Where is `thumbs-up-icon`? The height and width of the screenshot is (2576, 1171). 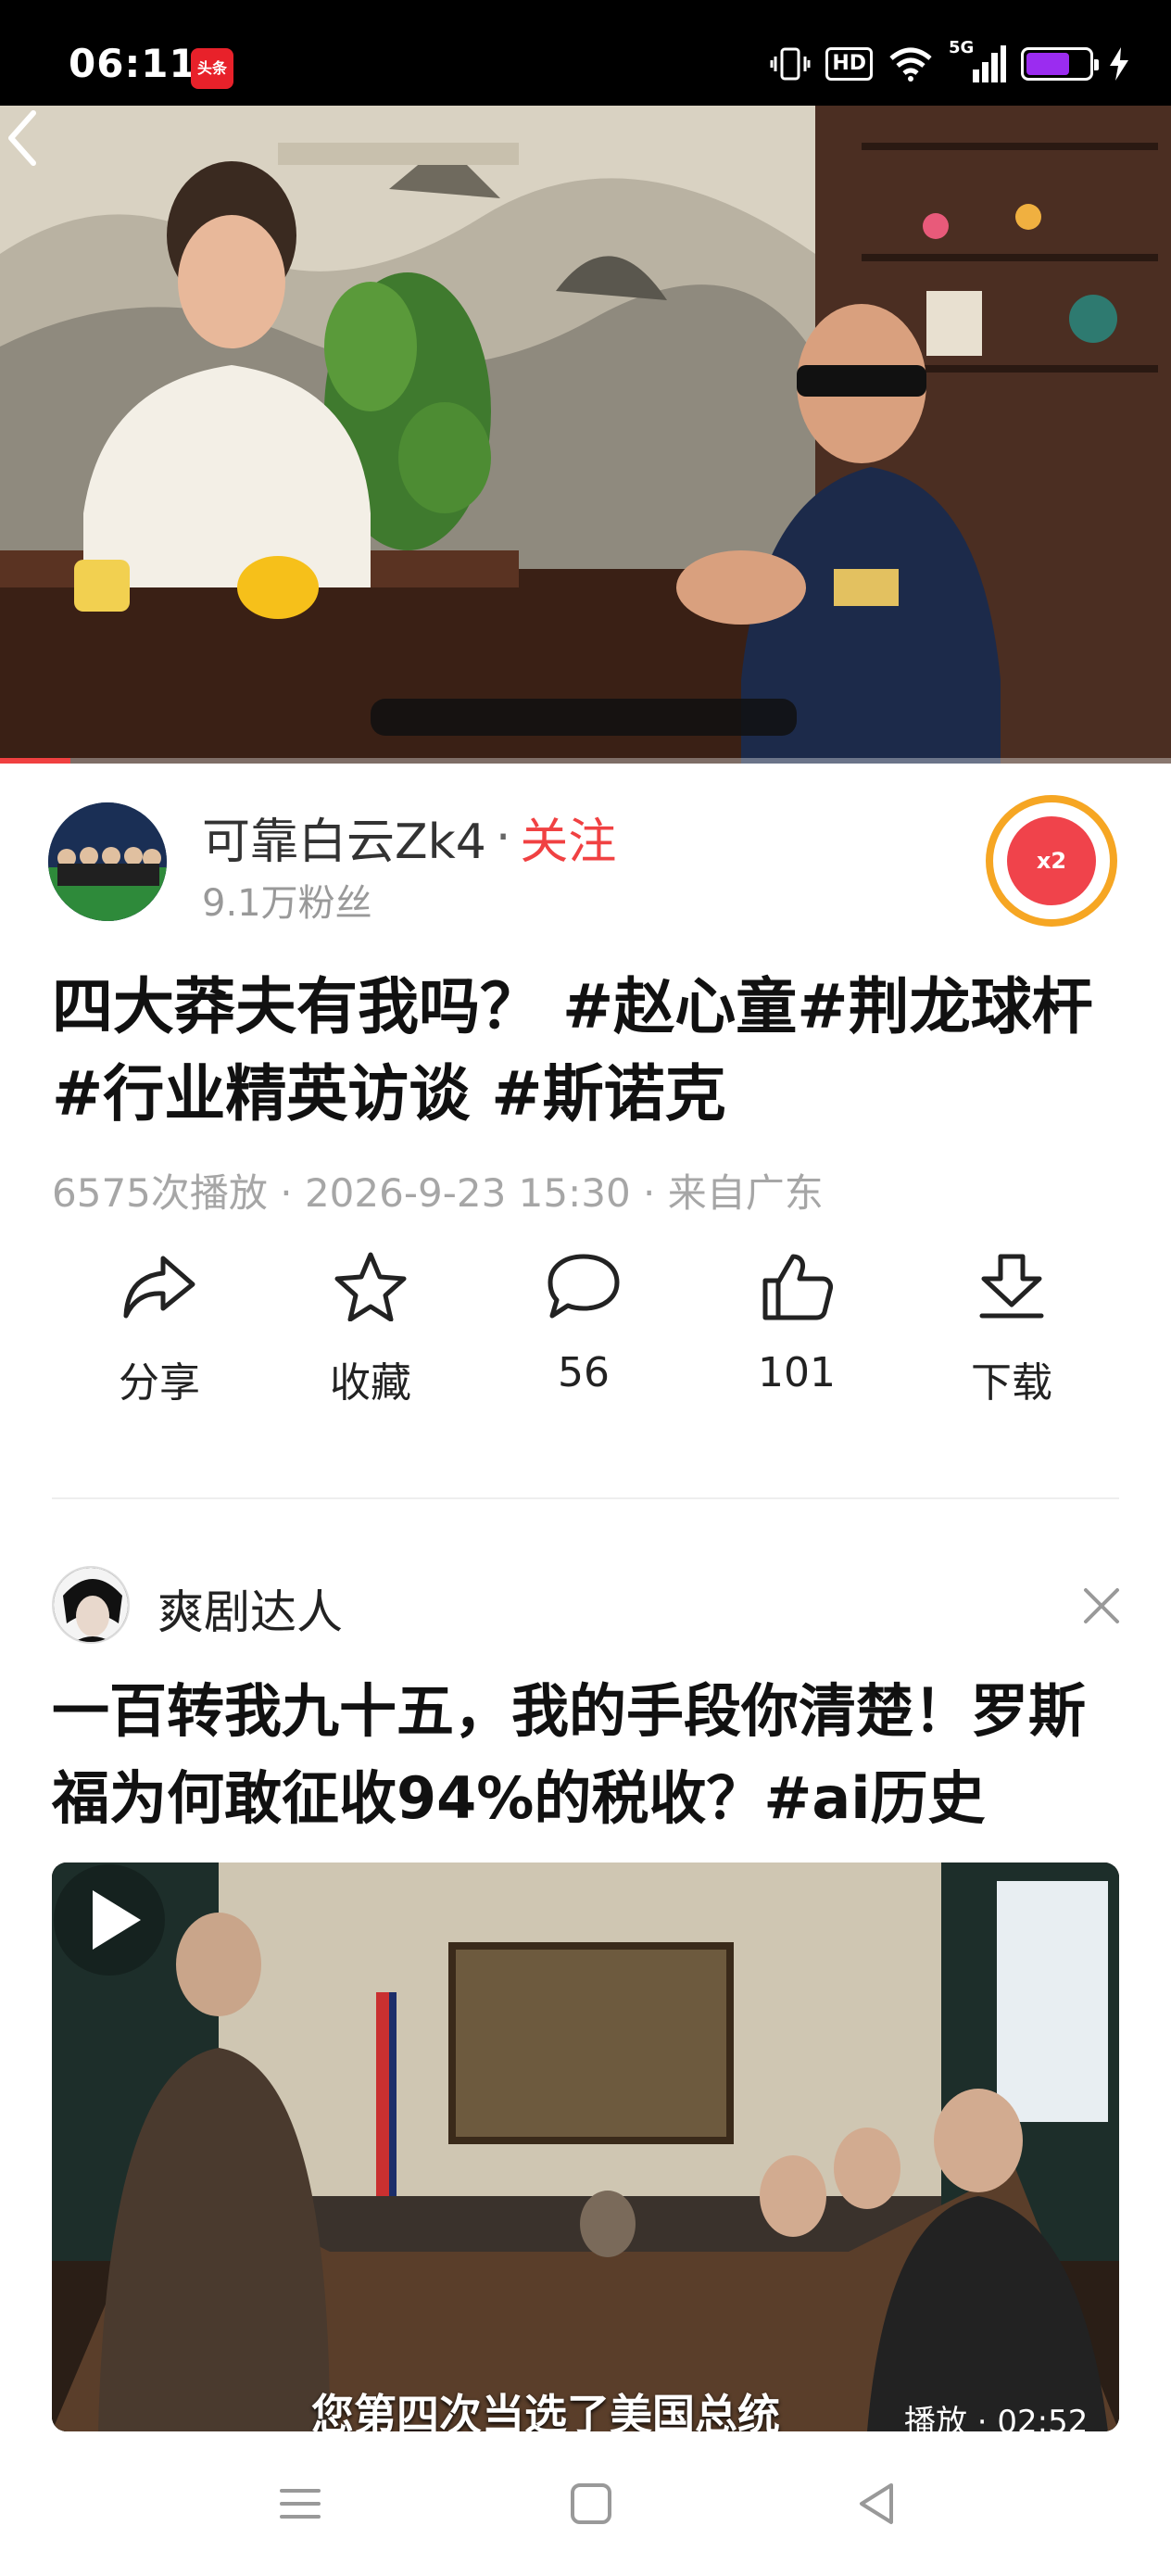 thumbs-up-icon is located at coordinates (798, 1287).